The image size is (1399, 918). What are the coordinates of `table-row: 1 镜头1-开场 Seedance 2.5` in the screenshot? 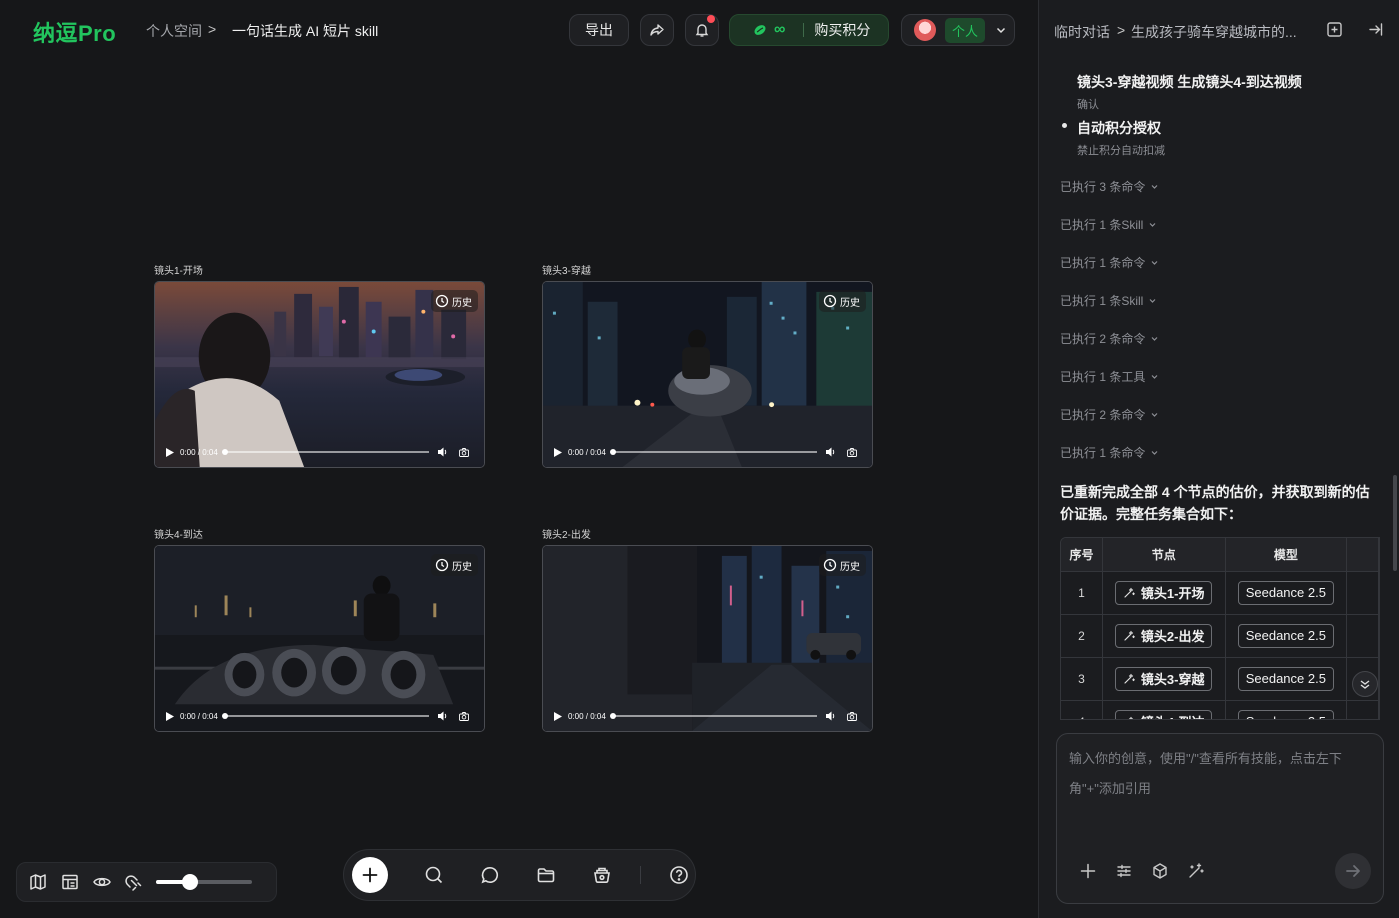 It's located at (1220, 593).